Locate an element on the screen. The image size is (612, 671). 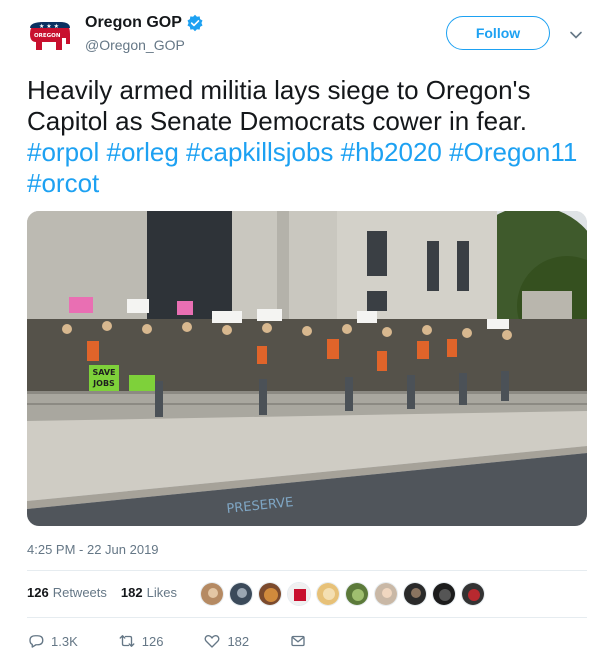
verified-badge-icon is located at coordinates (195, 23).